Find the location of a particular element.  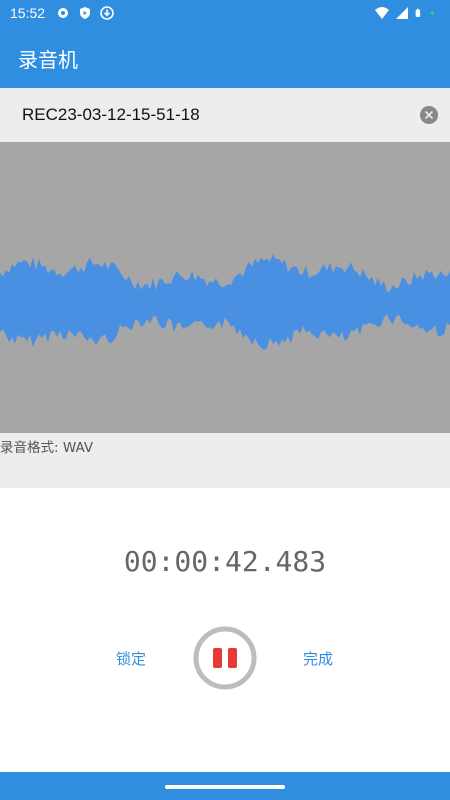

status-icons-left is located at coordinates (85, 13).